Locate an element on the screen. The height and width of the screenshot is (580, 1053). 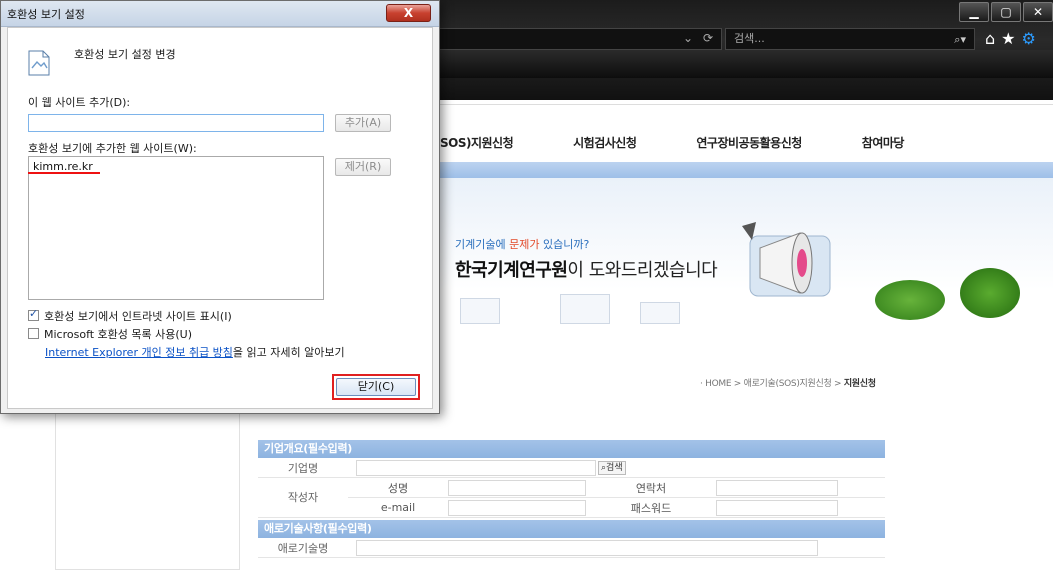
visual-subtitle-highlight: 문제가 is located at coordinates (524, 244).